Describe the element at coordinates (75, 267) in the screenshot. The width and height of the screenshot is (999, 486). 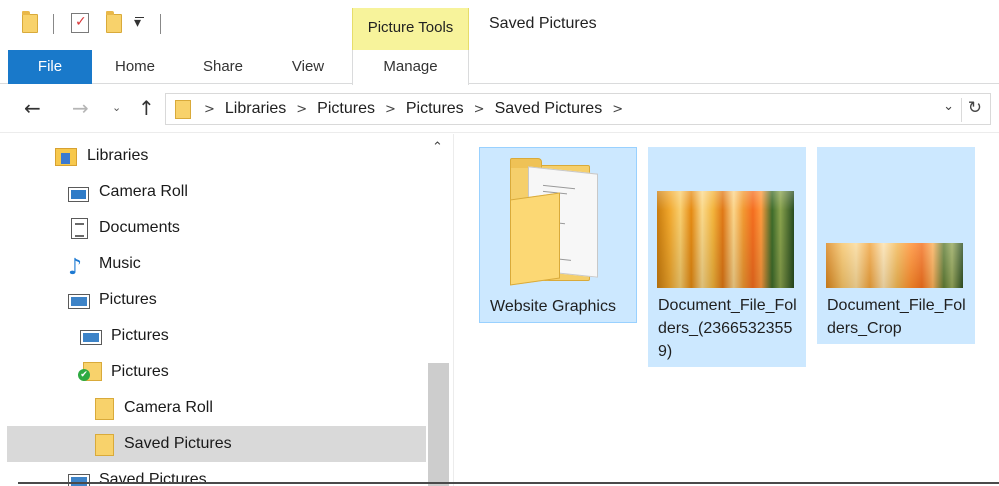
I see `music-library-icon: ♪` at that location.